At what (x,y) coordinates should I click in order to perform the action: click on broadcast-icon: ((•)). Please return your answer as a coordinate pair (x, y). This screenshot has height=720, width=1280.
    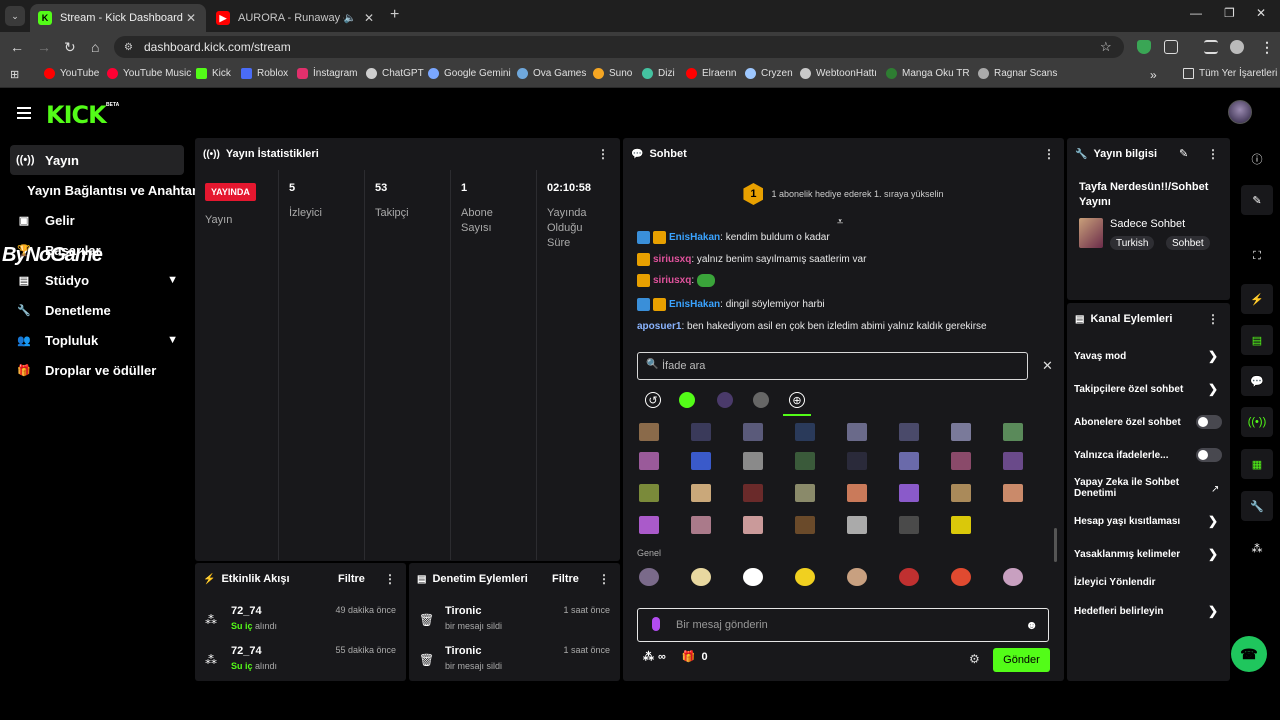
    Looking at the image, I should click on (1257, 422).